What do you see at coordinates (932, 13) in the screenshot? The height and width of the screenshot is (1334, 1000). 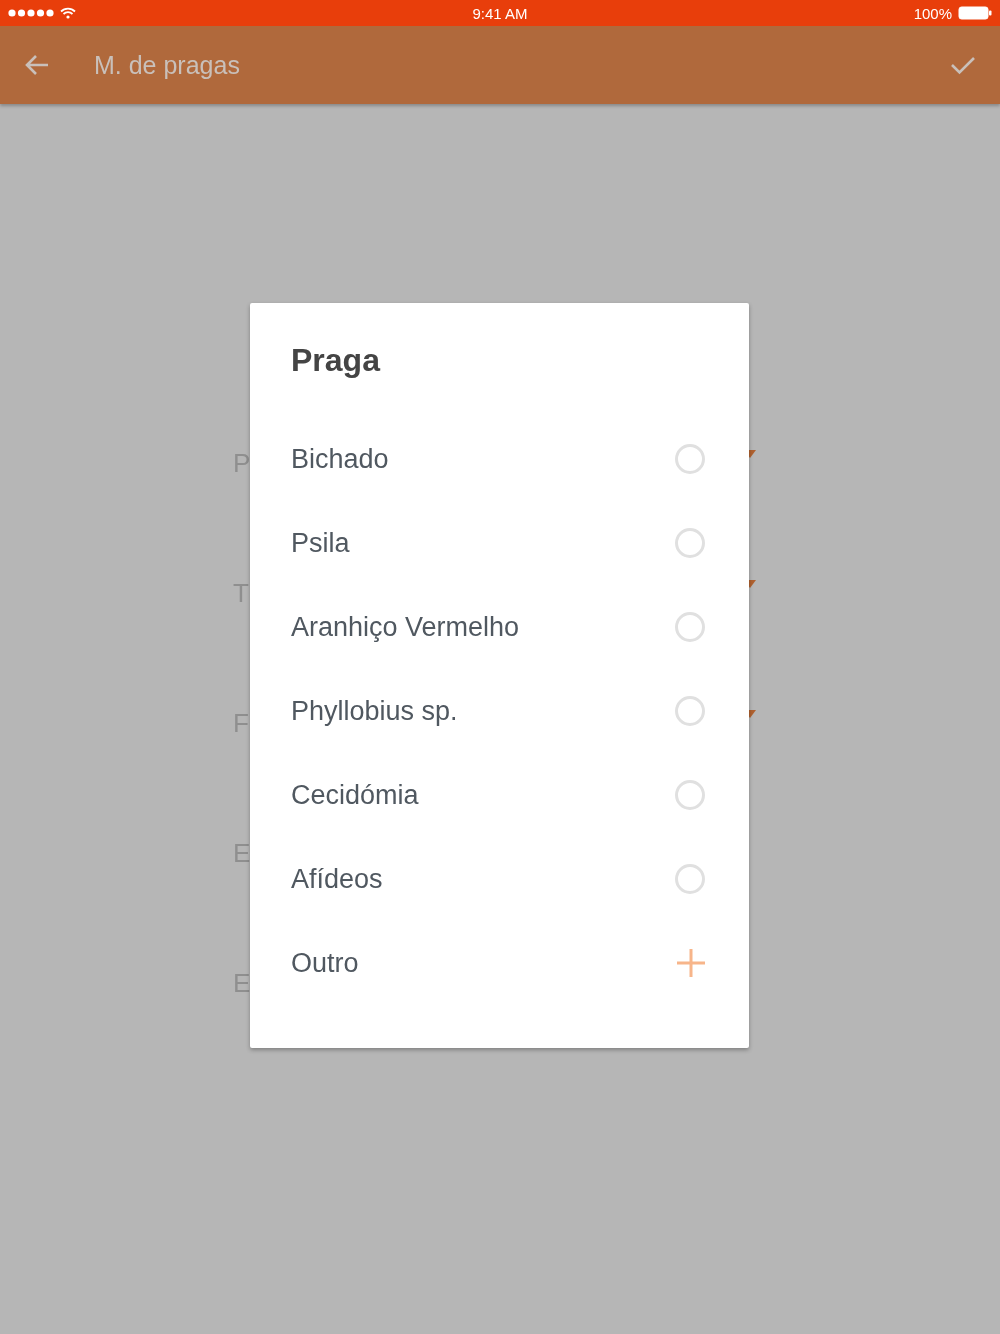 I see `battery-percent: 100%` at bounding box center [932, 13].